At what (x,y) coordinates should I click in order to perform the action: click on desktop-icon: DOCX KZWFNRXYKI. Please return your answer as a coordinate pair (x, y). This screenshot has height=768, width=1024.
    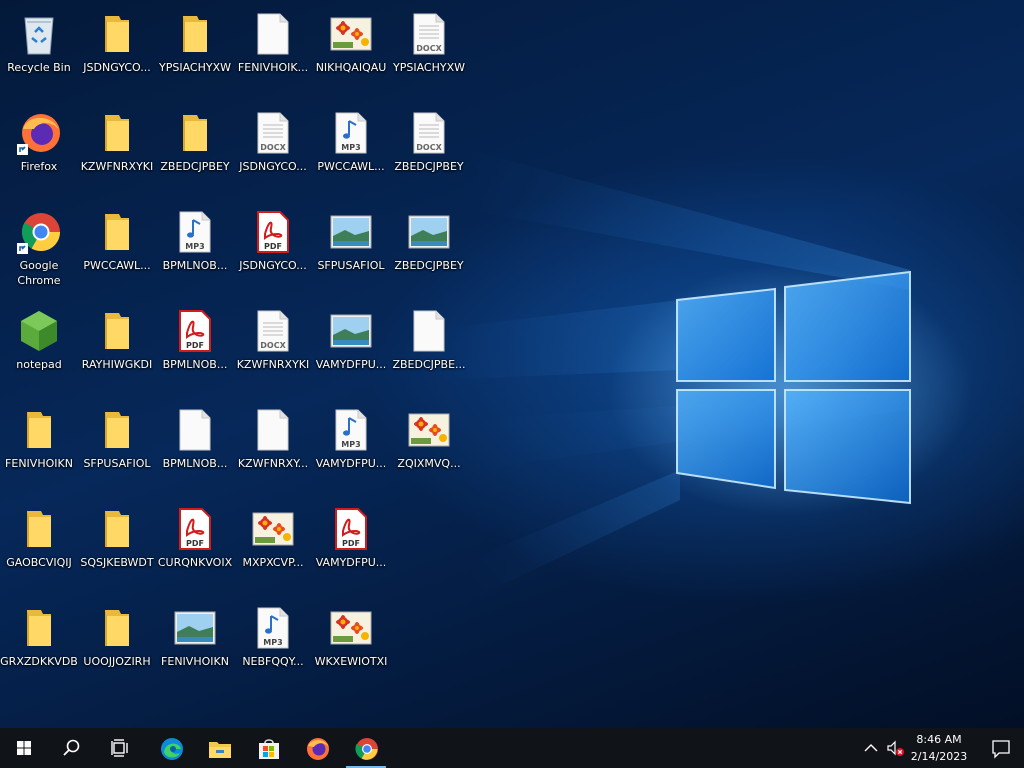
    Looking at the image, I should click on (273, 347).